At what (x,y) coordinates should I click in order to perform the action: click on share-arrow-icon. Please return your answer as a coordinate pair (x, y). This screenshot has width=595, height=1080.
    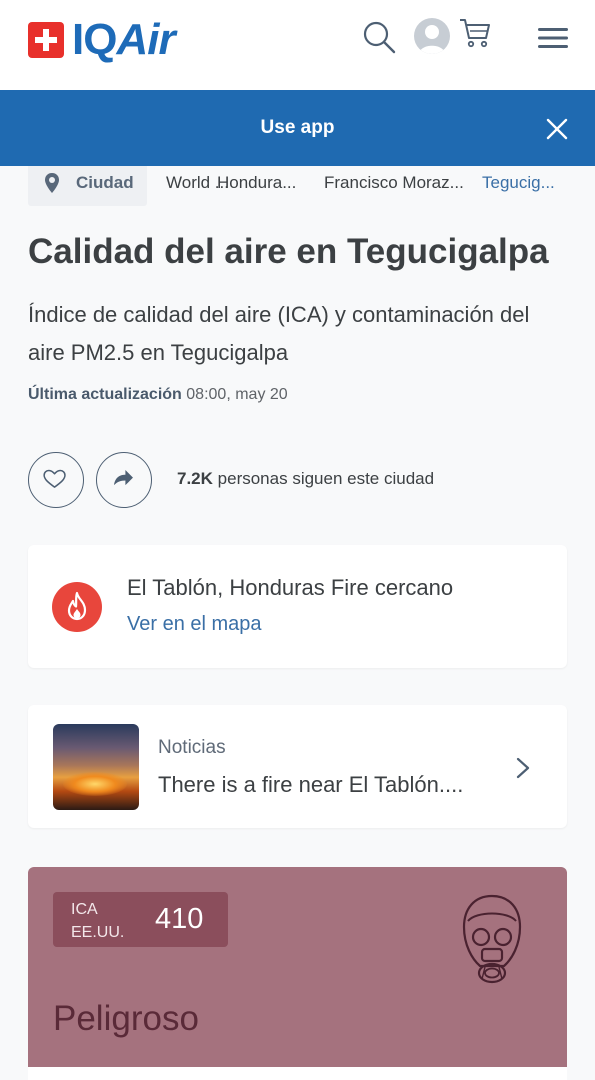
    Looking at the image, I should click on (123, 478).